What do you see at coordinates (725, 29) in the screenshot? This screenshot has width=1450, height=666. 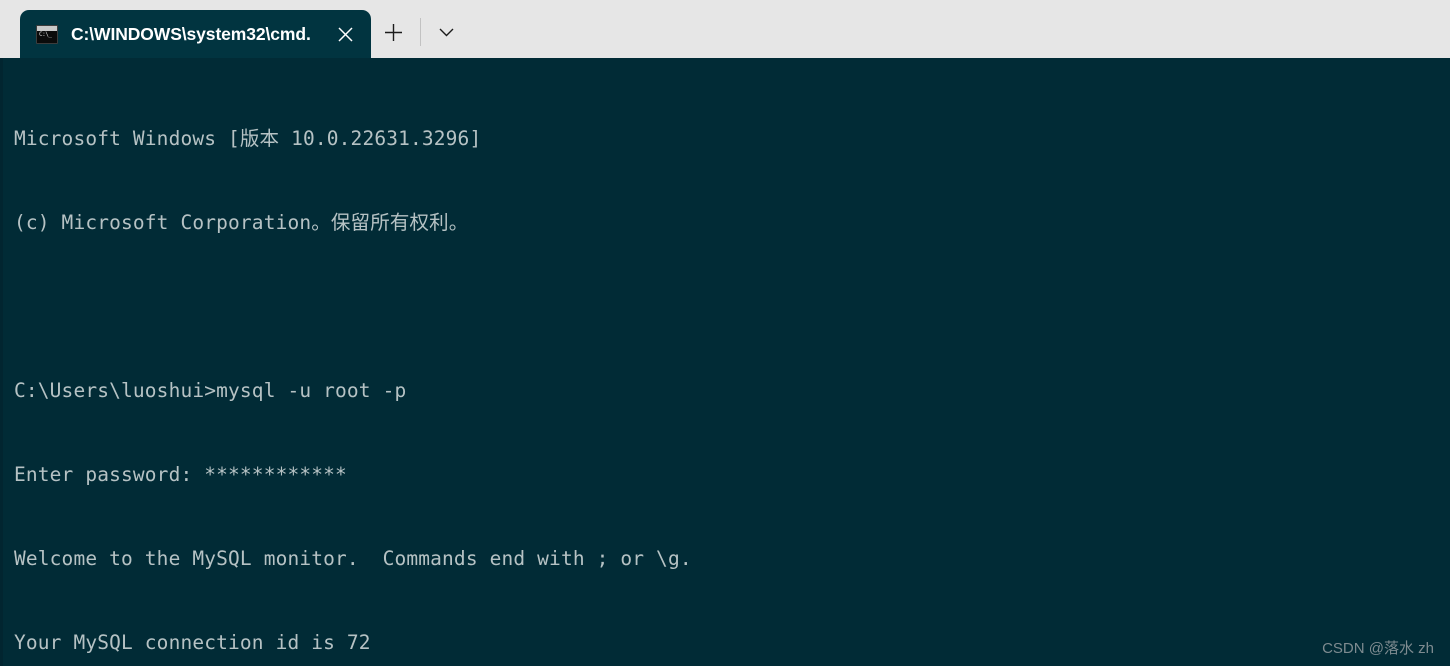 I see `title-bar: C:\_ C:\WINDOWS\system32\cmd.` at bounding box center [725, 29].